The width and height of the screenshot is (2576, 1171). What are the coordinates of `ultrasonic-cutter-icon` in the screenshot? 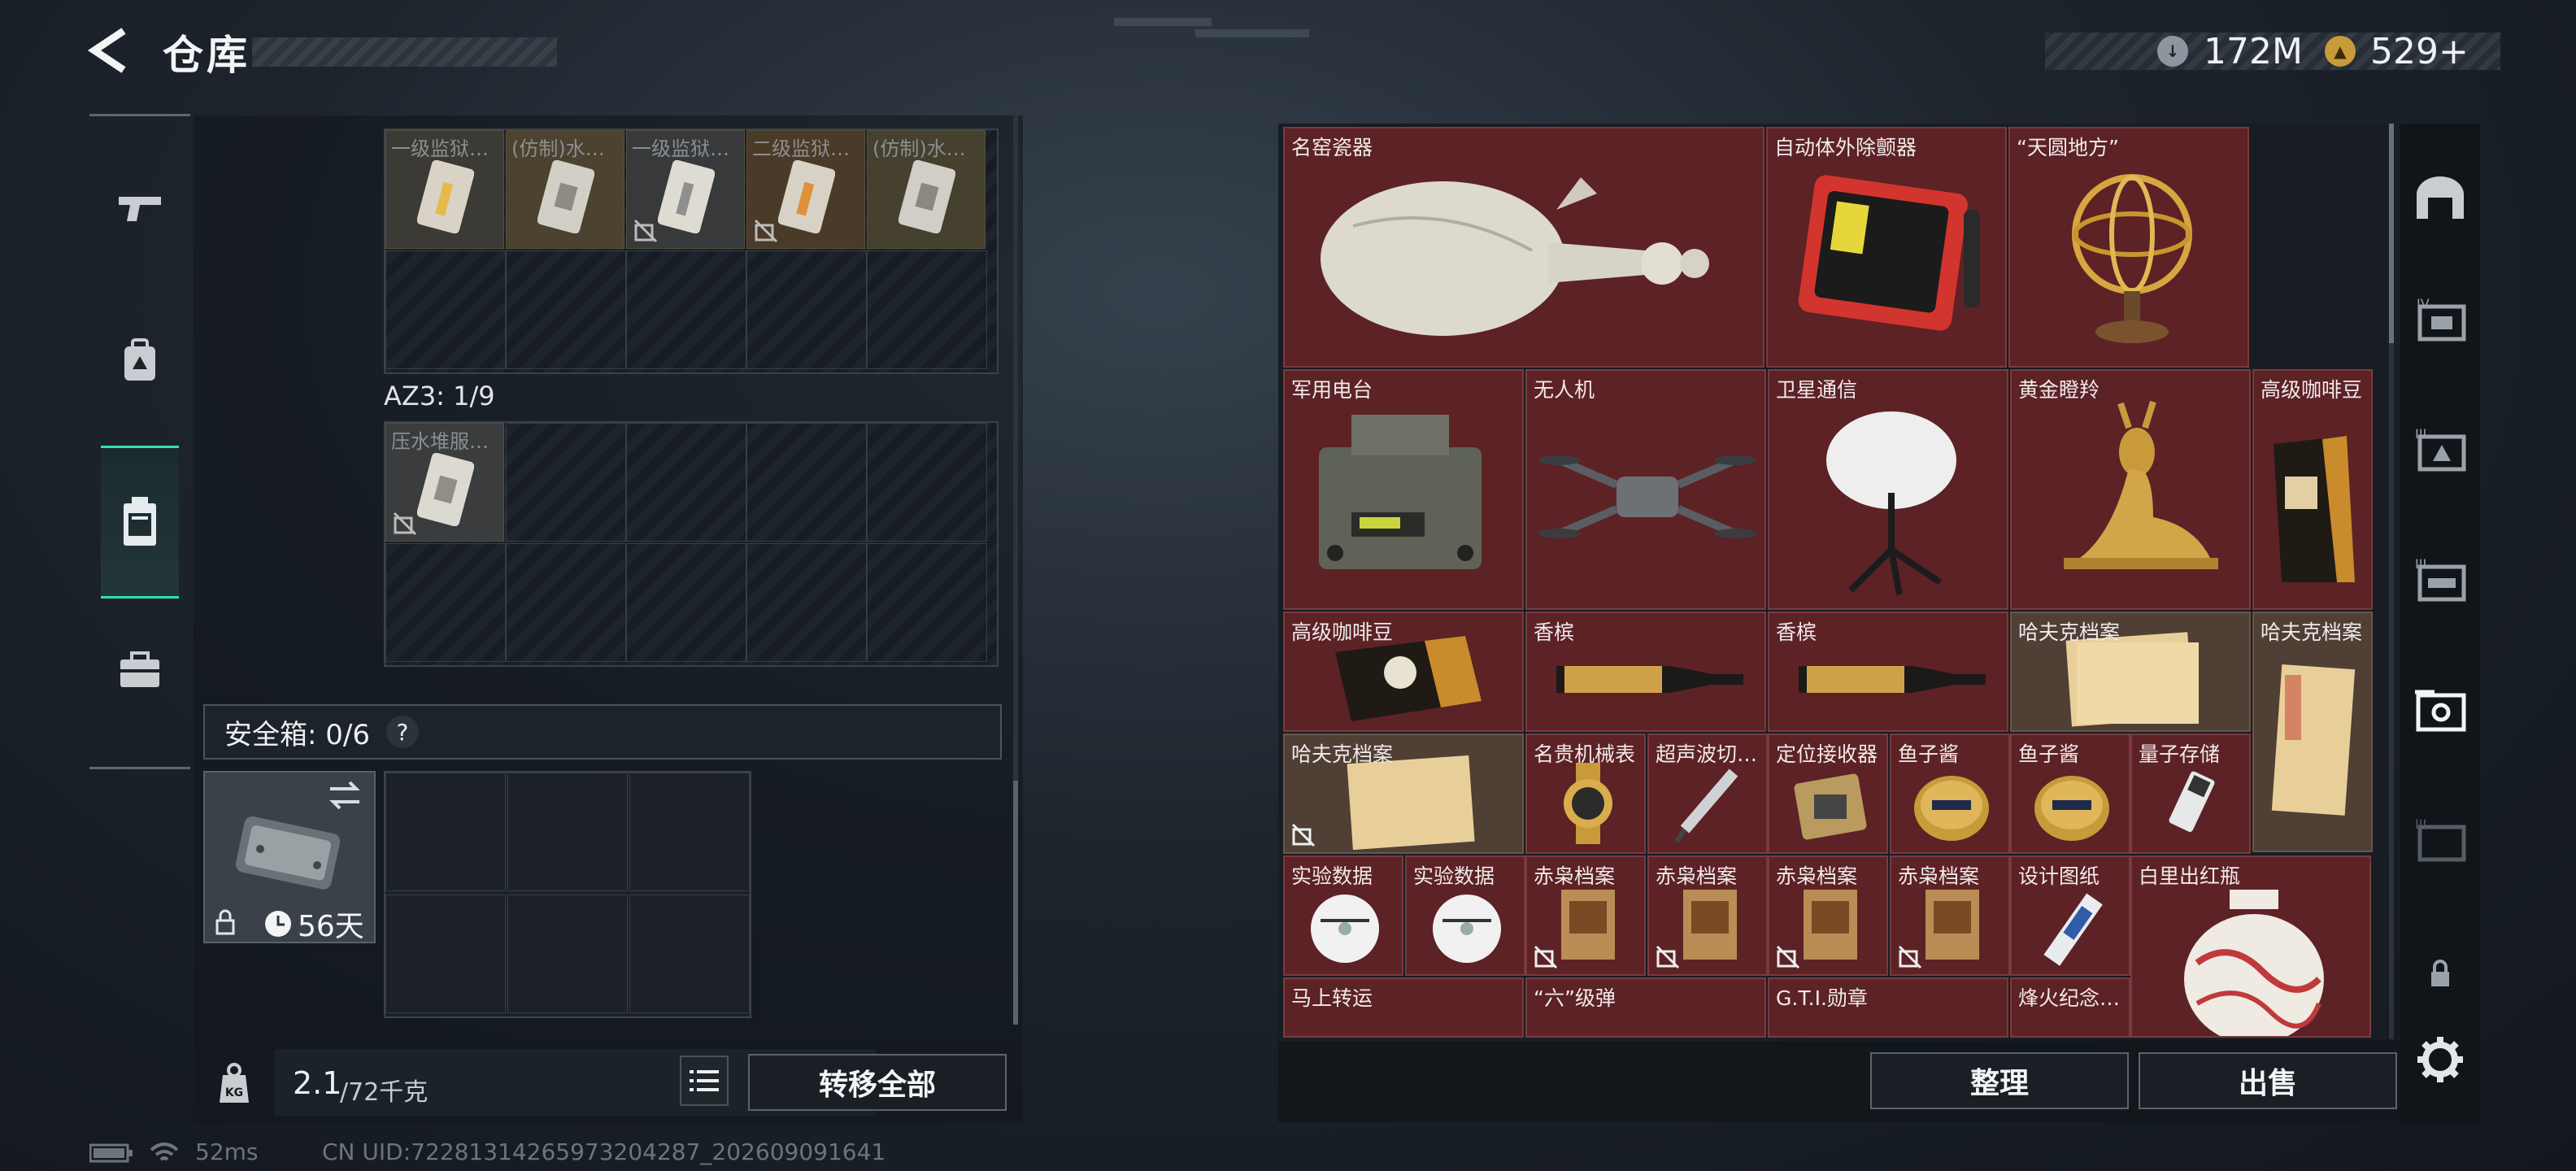 It's located at (1706, 806).